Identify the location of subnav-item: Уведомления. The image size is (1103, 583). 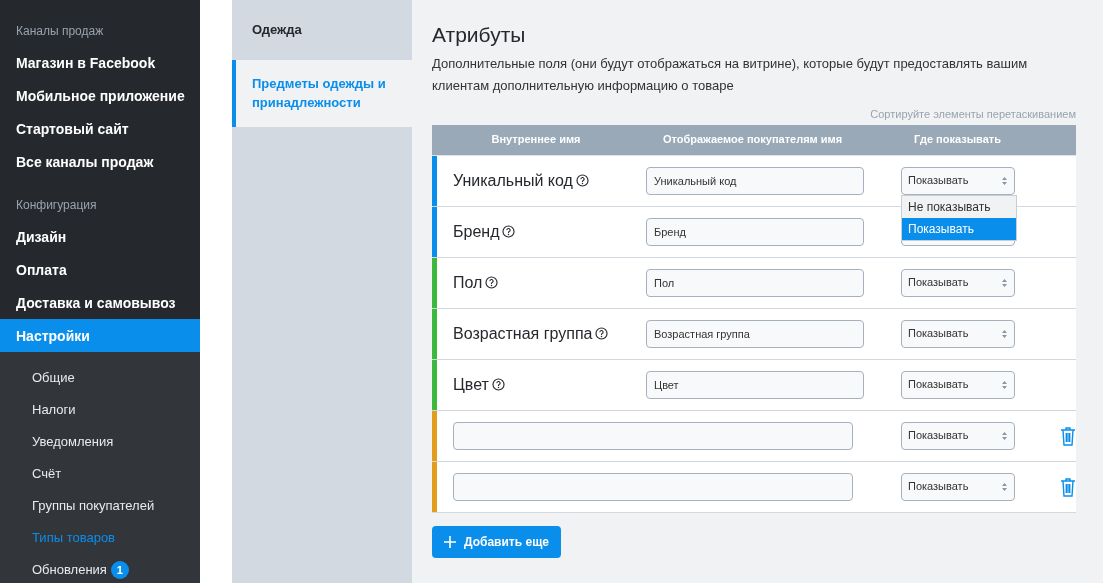
(100, 442).